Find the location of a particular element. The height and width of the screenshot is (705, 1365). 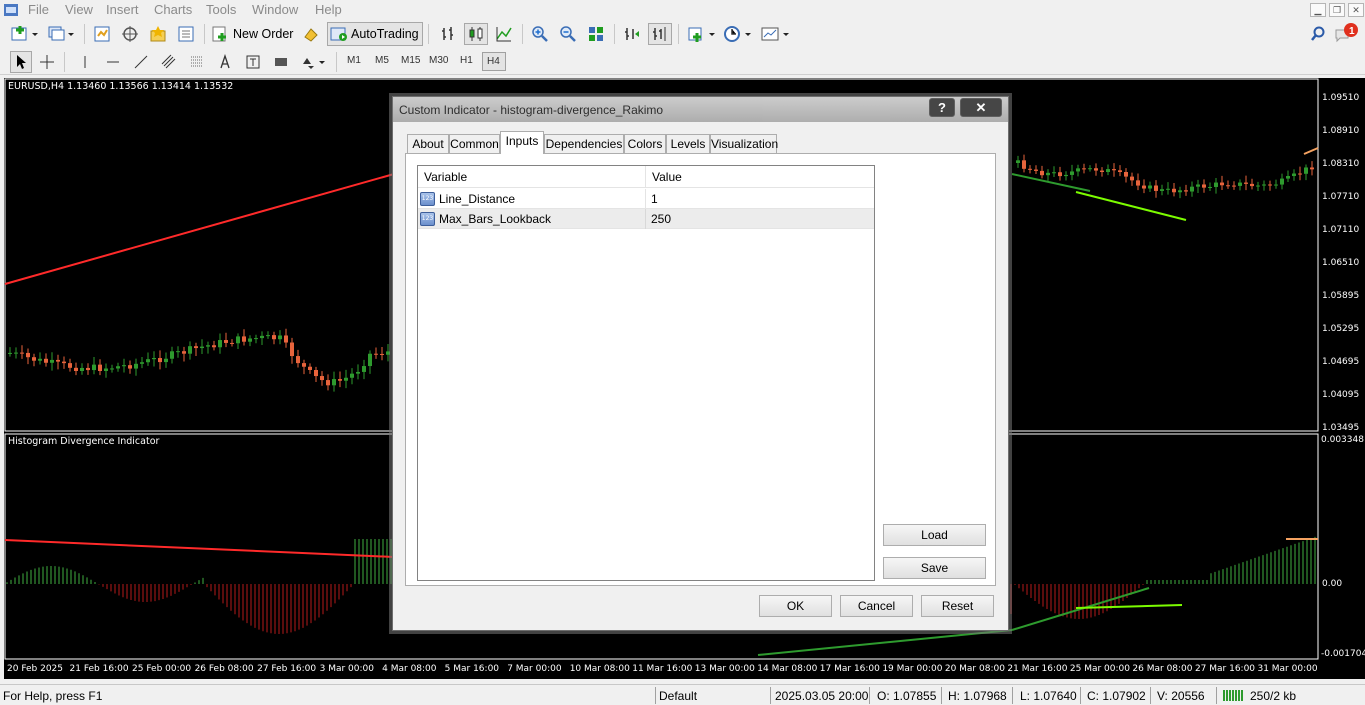

menu-tools: Tools is located at coordinates (221, 9).